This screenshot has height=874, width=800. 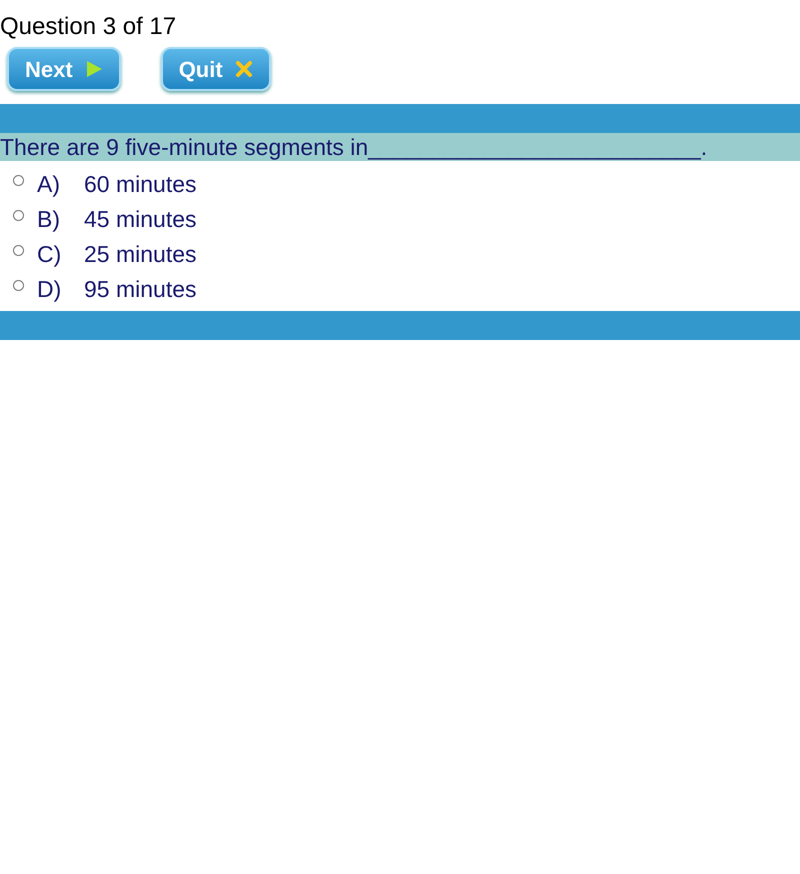 What do you see at coordinates (140, 219) in the screenshot?
I see `option-text: 45 minutes` at bounding box center [140, 219].